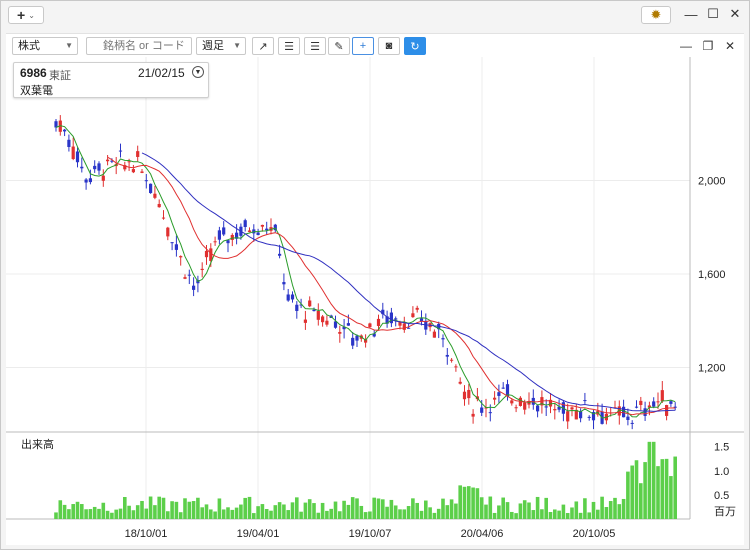 The width and height of the screenshot is (750, 550). Describe the element at coordinates (45, 46) in the screenshot. I see `instrument-type-select: 株式 ▼` at that location.